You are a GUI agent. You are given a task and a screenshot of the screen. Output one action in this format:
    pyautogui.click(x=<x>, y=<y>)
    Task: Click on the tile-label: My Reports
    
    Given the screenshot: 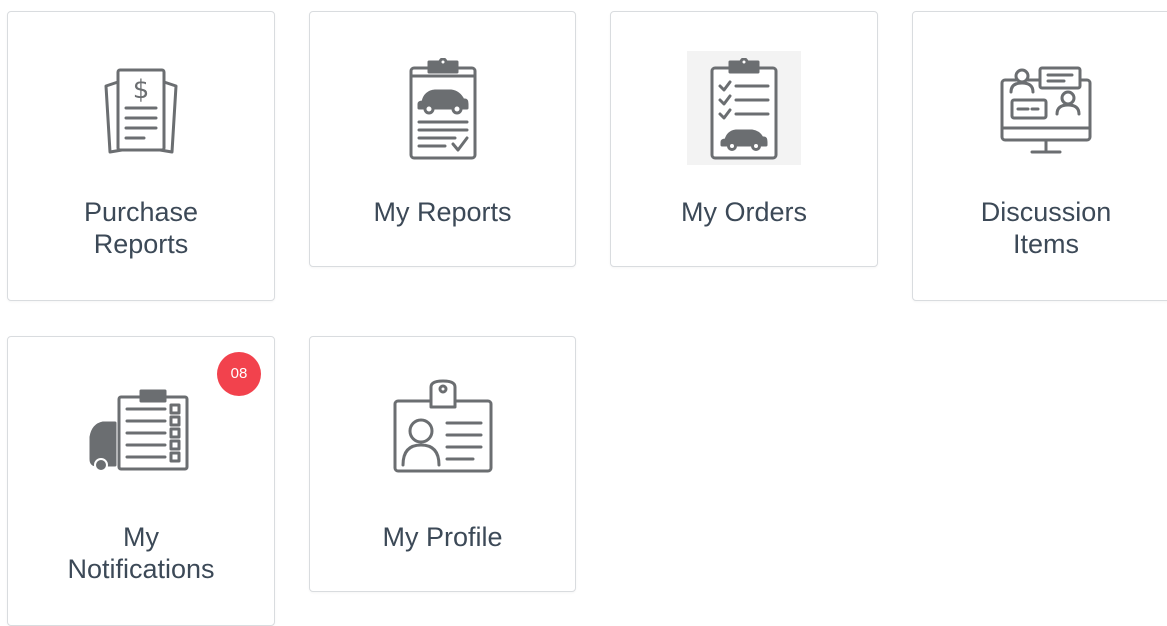 What is the action you would take?
    pyautogui.click(x=442, y=212)
    